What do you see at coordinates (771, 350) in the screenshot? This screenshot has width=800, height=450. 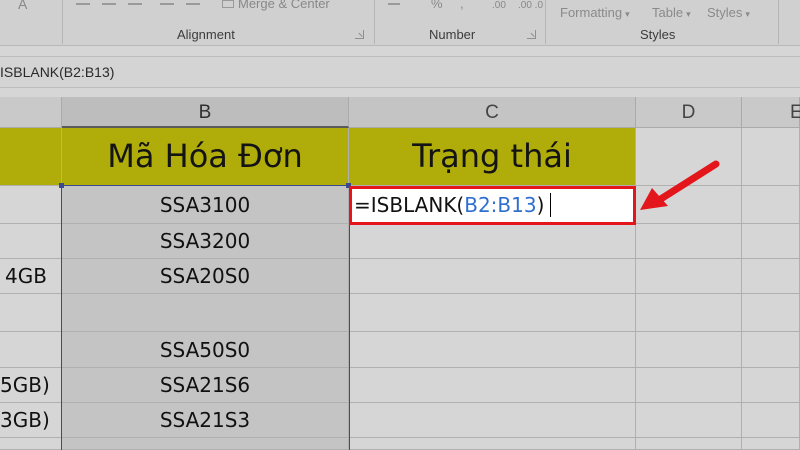 I see `cell-e6` at bounding box center [771, 350].